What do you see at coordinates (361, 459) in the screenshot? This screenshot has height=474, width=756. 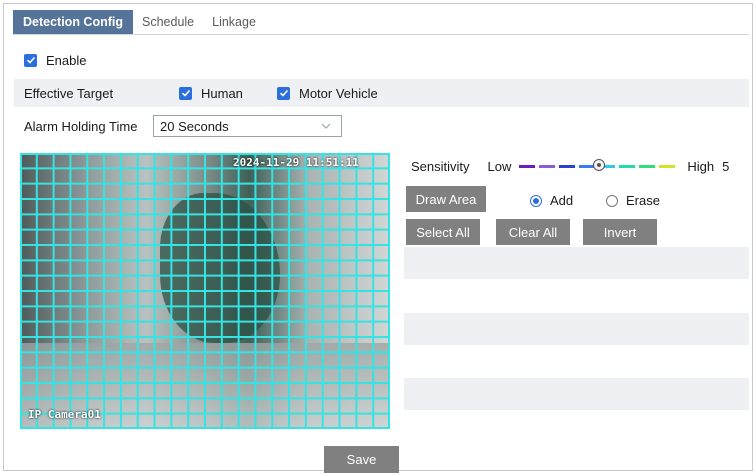 I see `save-button: Save` at bounding box center [361, 459].